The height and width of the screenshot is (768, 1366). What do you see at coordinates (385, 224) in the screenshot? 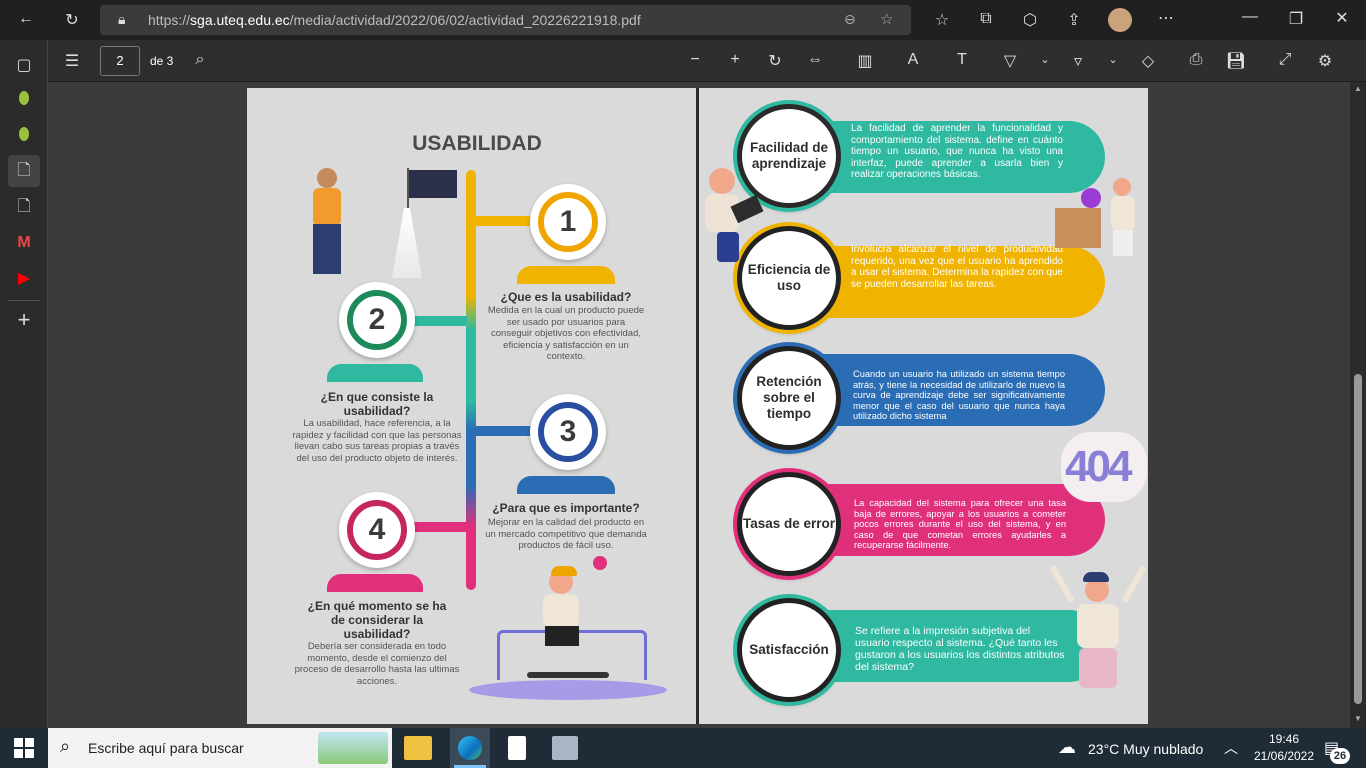
I see `flag-man-illustration` at bounding box center [385, 224].